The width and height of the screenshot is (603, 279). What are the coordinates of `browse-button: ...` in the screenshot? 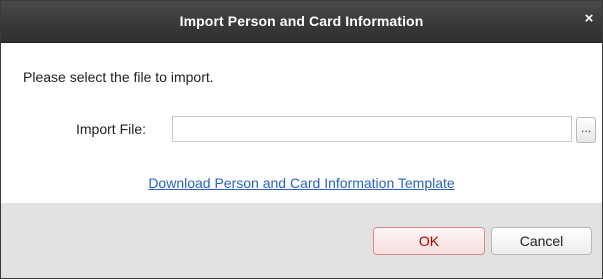 It's located at (586, 130).